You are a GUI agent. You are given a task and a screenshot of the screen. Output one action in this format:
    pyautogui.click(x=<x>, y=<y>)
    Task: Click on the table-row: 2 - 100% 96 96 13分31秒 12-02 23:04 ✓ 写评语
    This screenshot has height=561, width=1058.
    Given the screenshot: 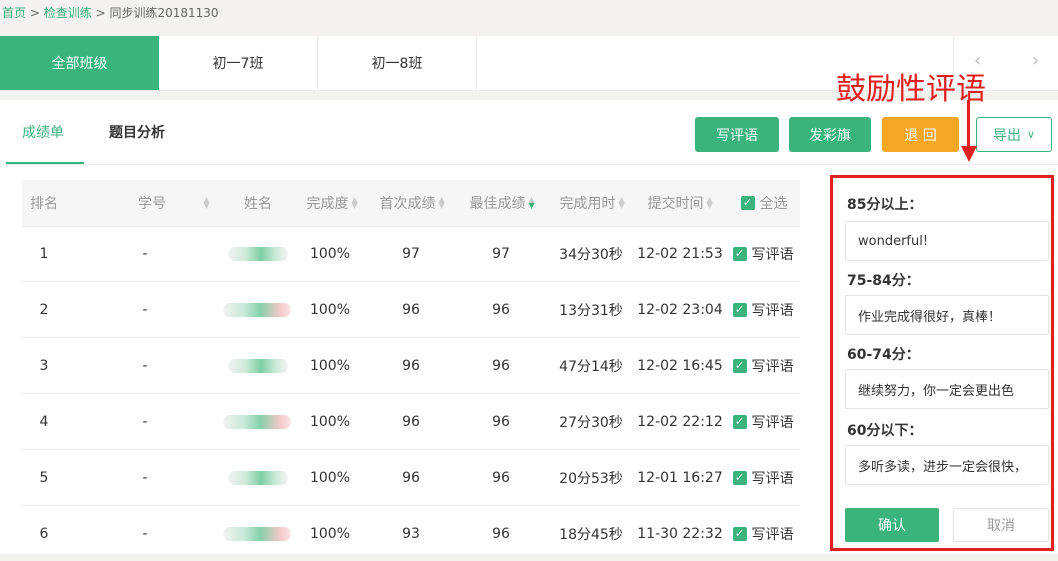 What is the action you would take?
    pyautogui.click(x=411, y=310)
    